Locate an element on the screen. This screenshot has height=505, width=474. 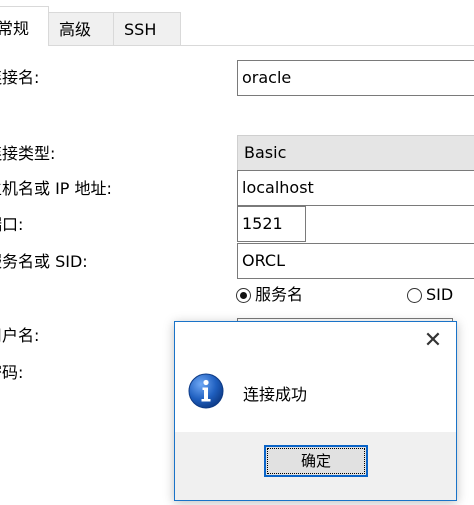
dialog-message: 连接成功 is located at coordinates (275, 394).